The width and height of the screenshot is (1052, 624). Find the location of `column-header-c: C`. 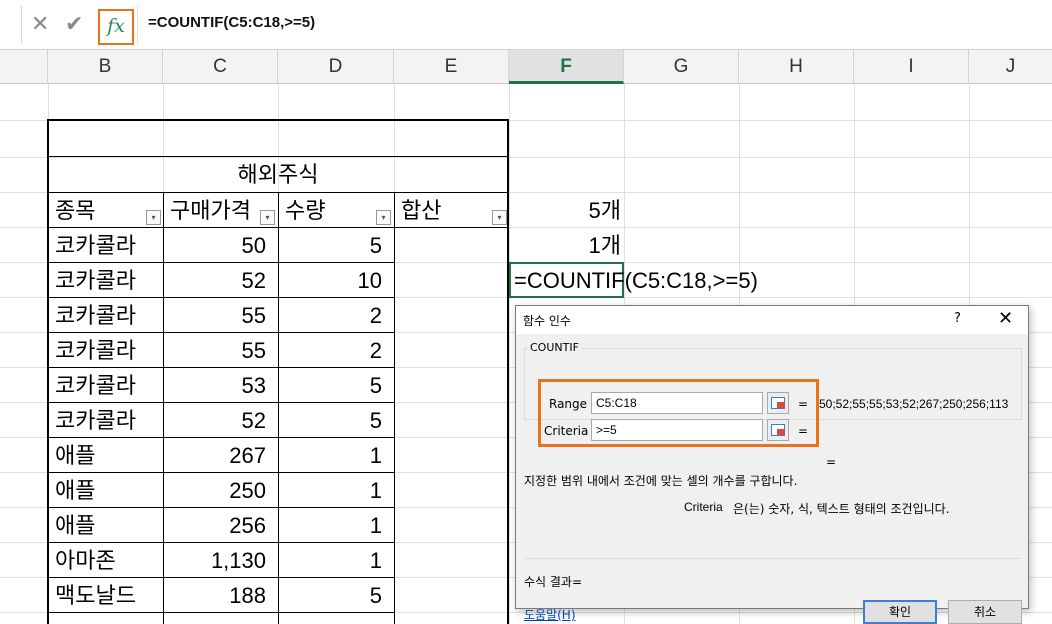

column-header-c: C is located at coordinates (220, 67).